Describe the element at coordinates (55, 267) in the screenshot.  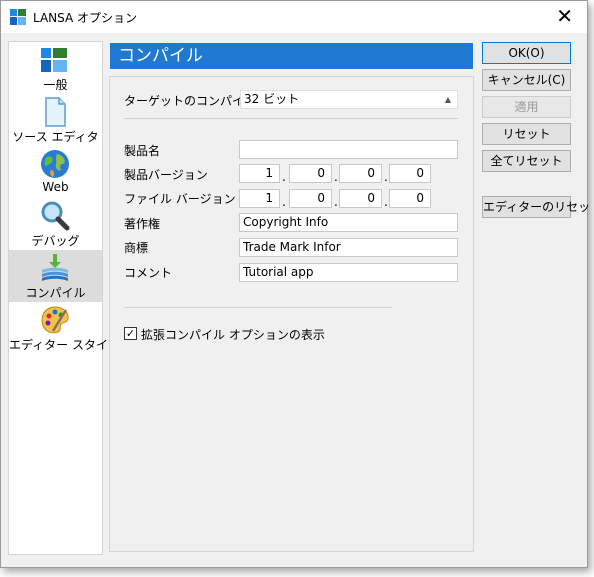
I see `compile-layers-icon` at that location.